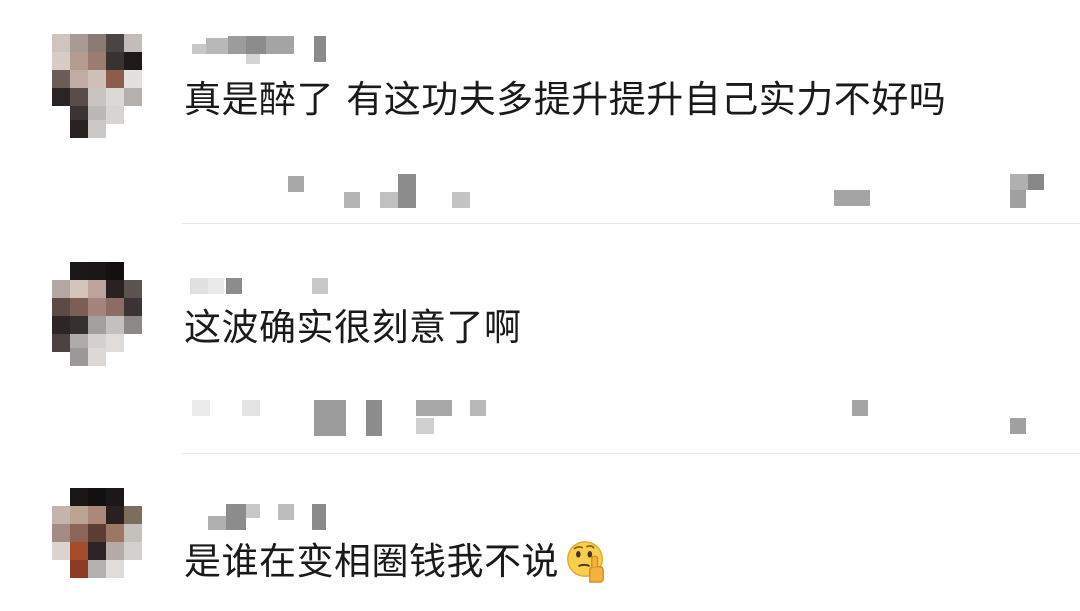 The height and width of the screenshot is (611, 1080). I want to click on thinking-face-icon, so click(585, 561).